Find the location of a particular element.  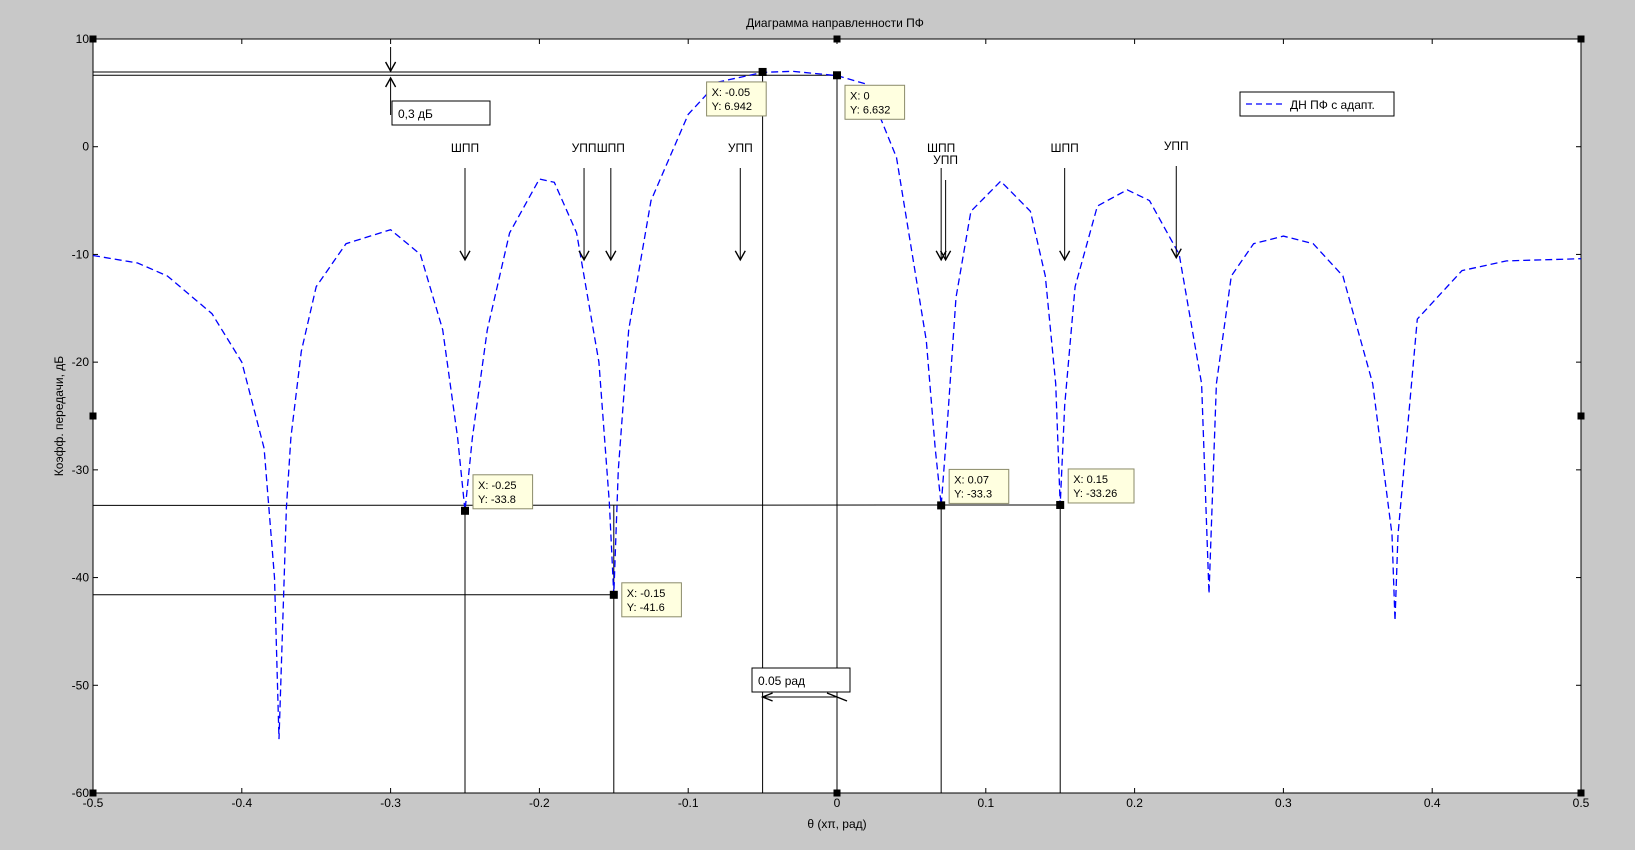

datatip-x-label: X: -0.15 is located at coordinates (646, 594).